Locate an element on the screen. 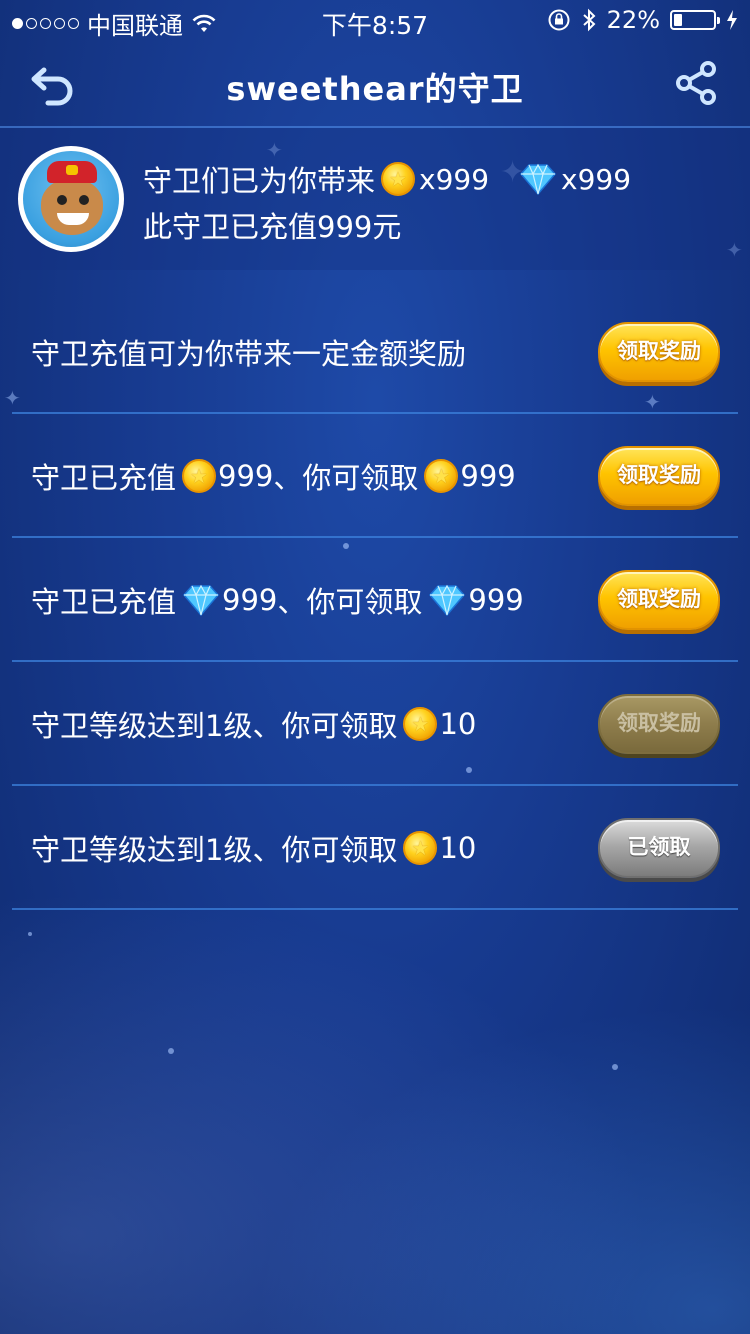 Image resolution: width=750 pixels, height=1334 pixels. rewards-summary: 守卫们已为你带来 x999 x999 is located at coordinates (388, 179).